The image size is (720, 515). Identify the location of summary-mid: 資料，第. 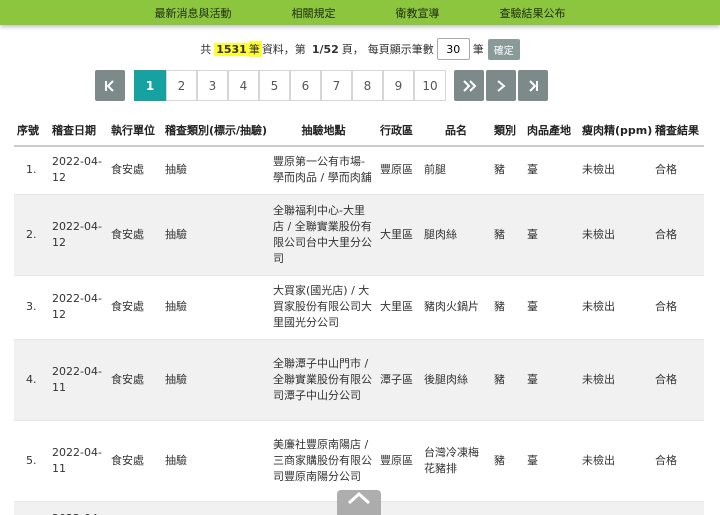
(283, 49).